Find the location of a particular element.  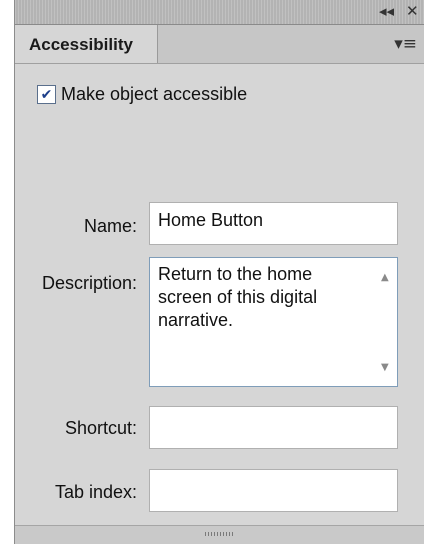

checkmark-icon: ✔ is located at coordinates (46, 94).